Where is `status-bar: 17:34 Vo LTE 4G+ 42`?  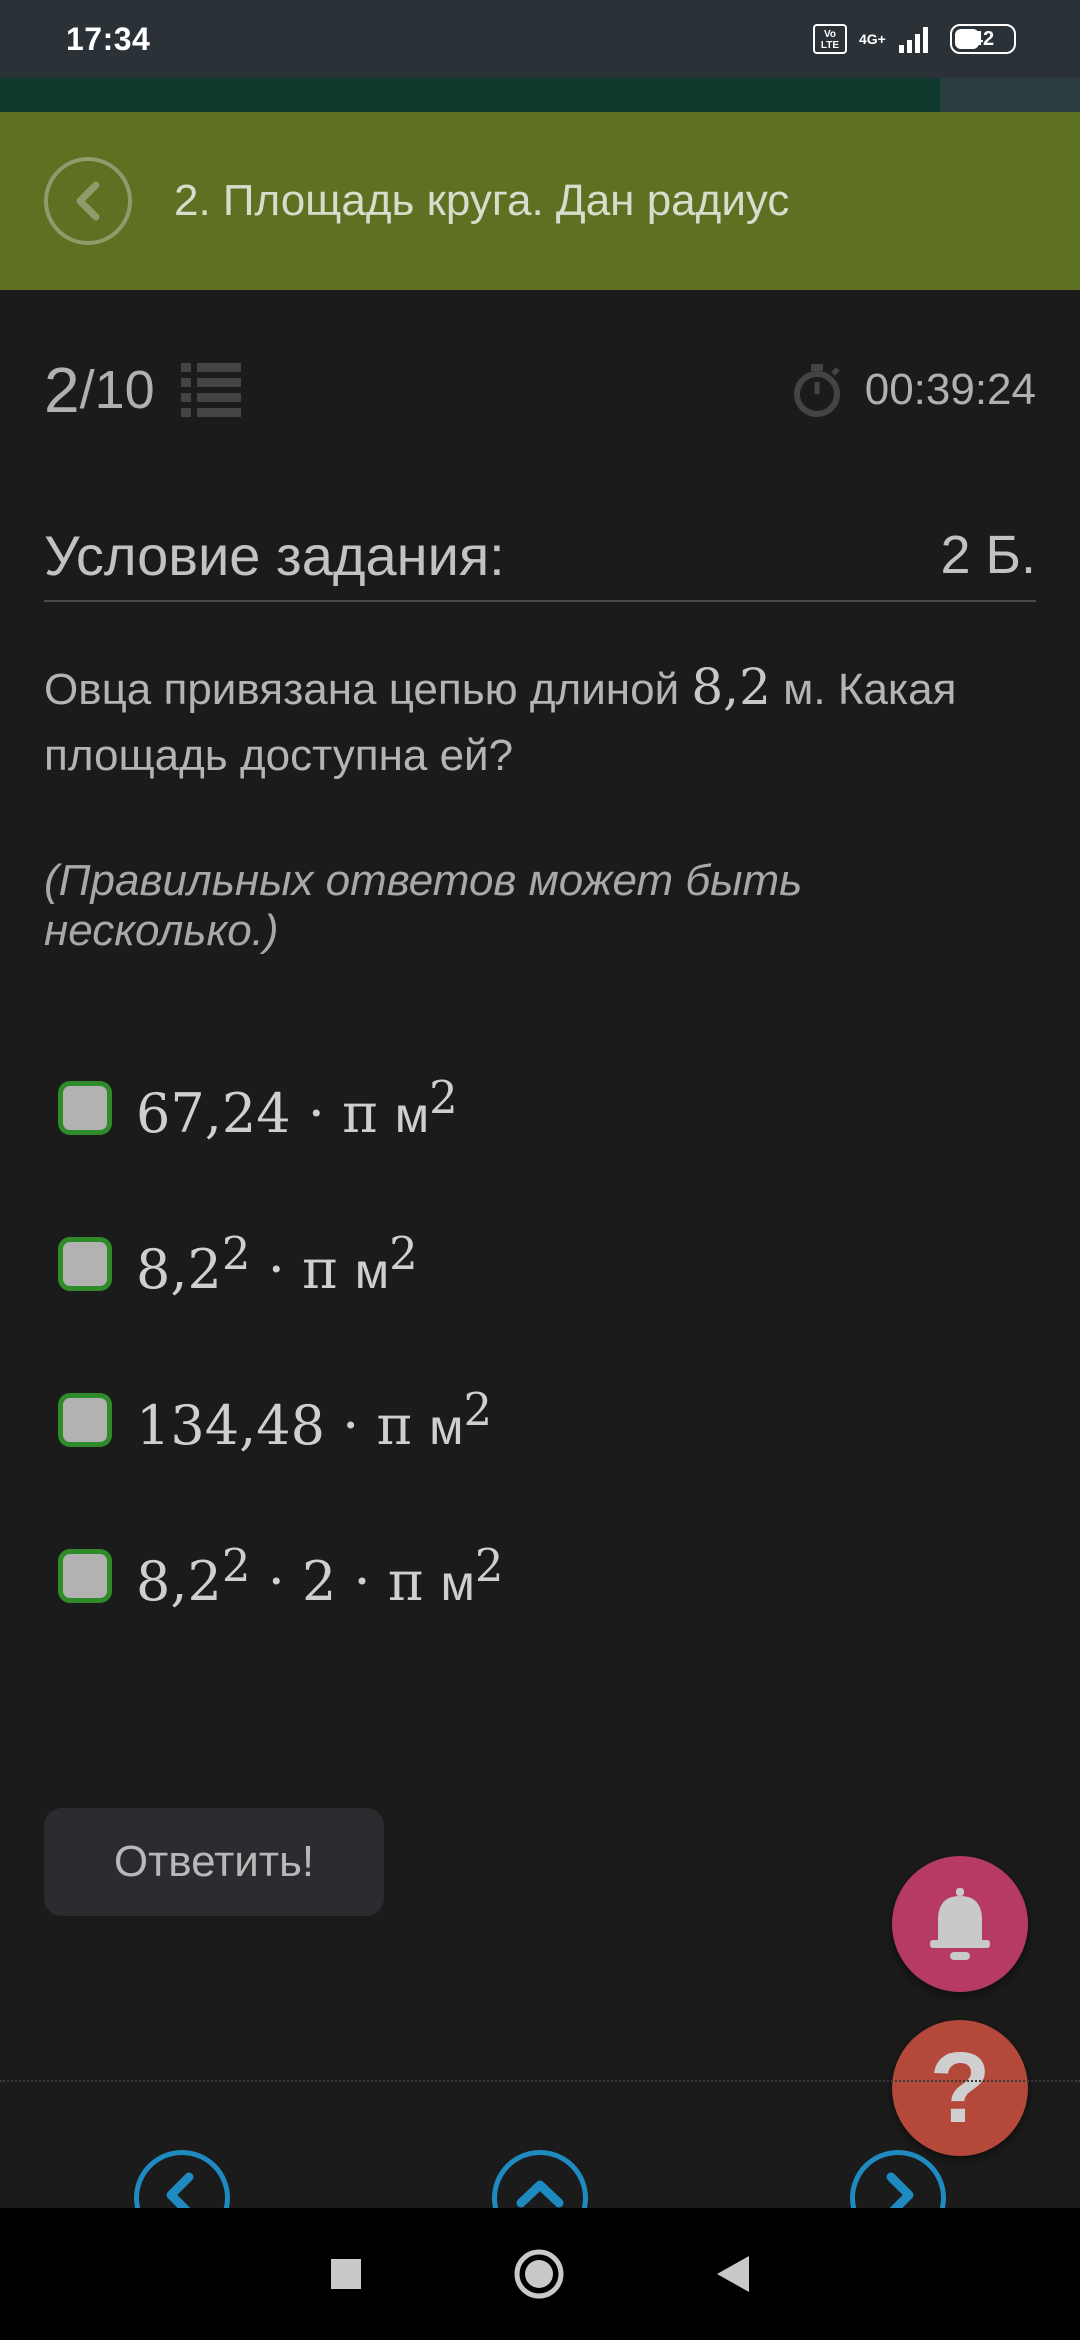
status-bar: 17:34 Vo LTE 4G+ 42 is located at coordinates (540, 39).